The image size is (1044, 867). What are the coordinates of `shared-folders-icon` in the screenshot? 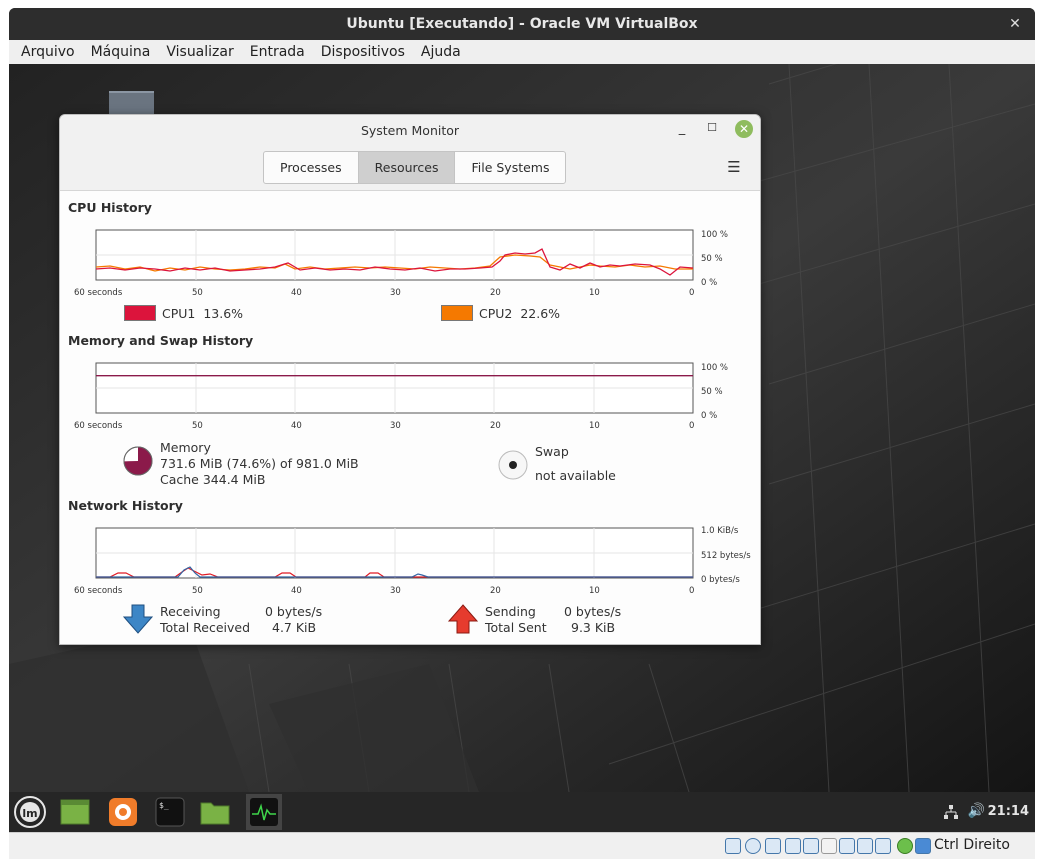 It's located at (829, 846).